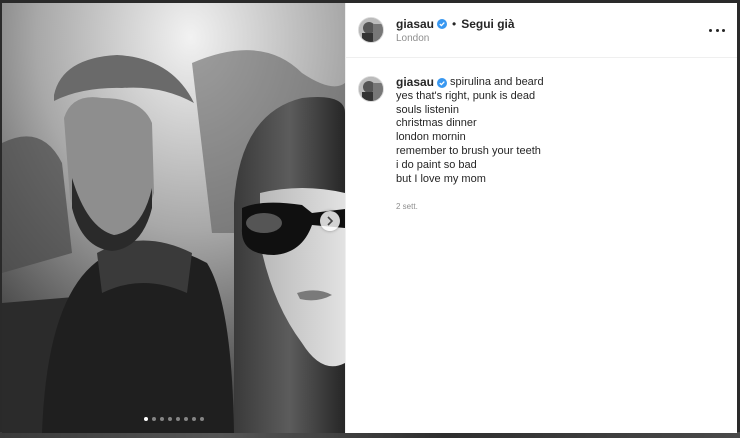 Image resolution: width=740 pixels, height=438 pixels. I want to click on caption-line: christmas dinner, so click(436, 123).